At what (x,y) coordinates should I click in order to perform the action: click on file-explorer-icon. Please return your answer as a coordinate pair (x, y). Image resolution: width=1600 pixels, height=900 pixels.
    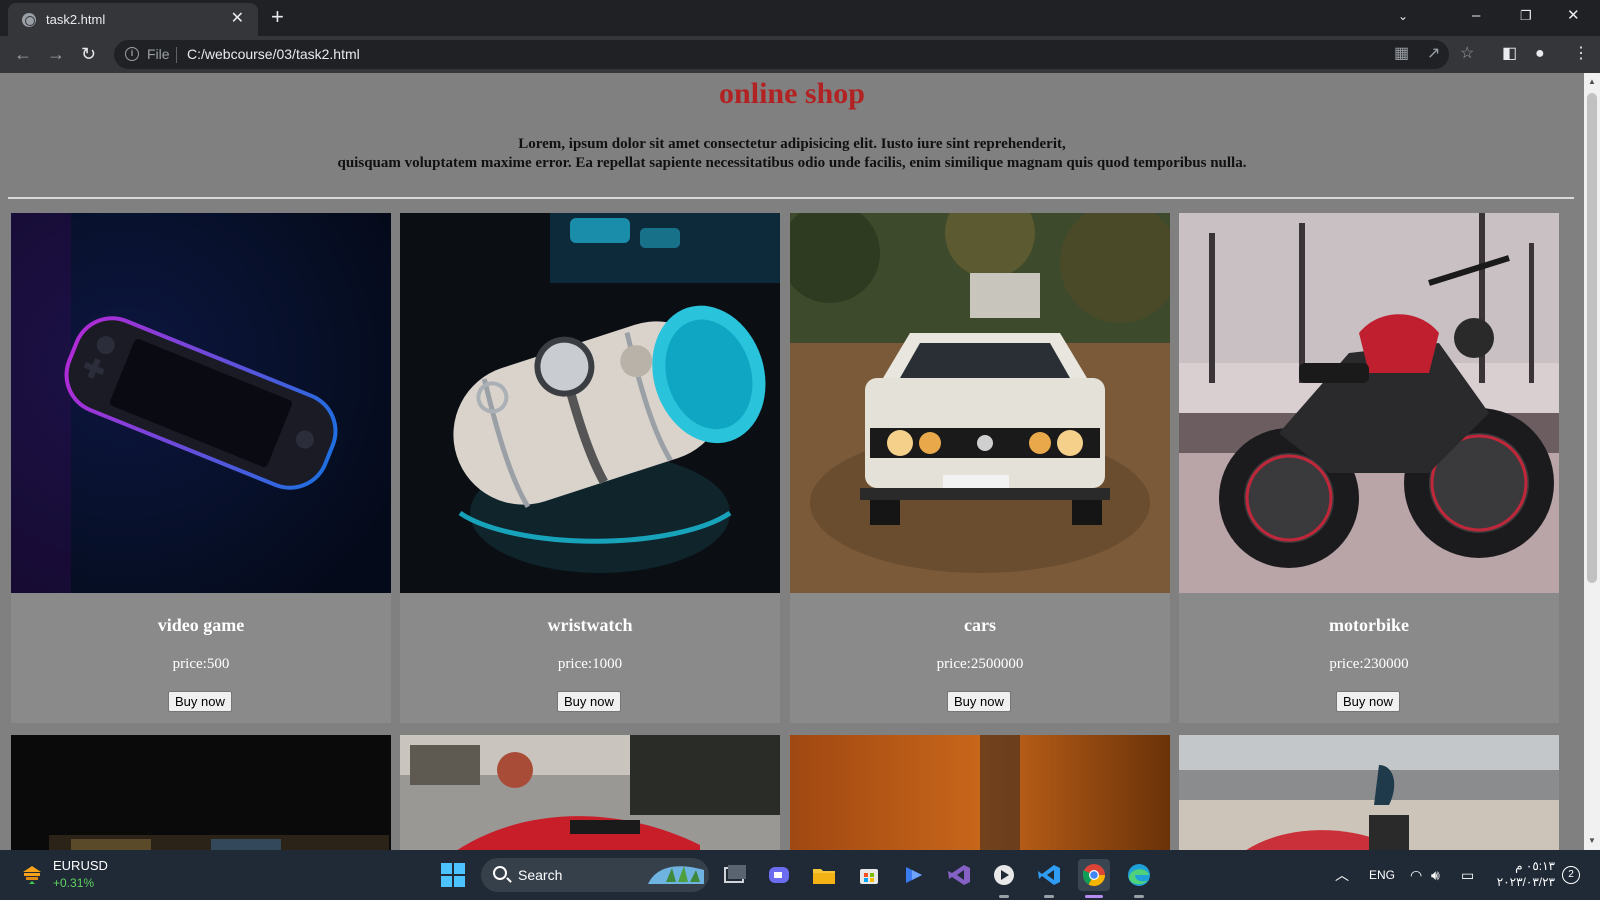
    Looking at the image, I should click on (824, 875).